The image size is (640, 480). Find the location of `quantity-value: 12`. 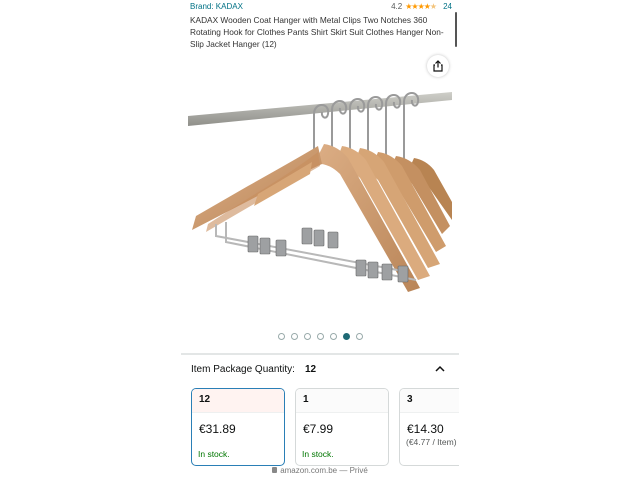

quantity-value: 12 is located at coordinates (311, 369).